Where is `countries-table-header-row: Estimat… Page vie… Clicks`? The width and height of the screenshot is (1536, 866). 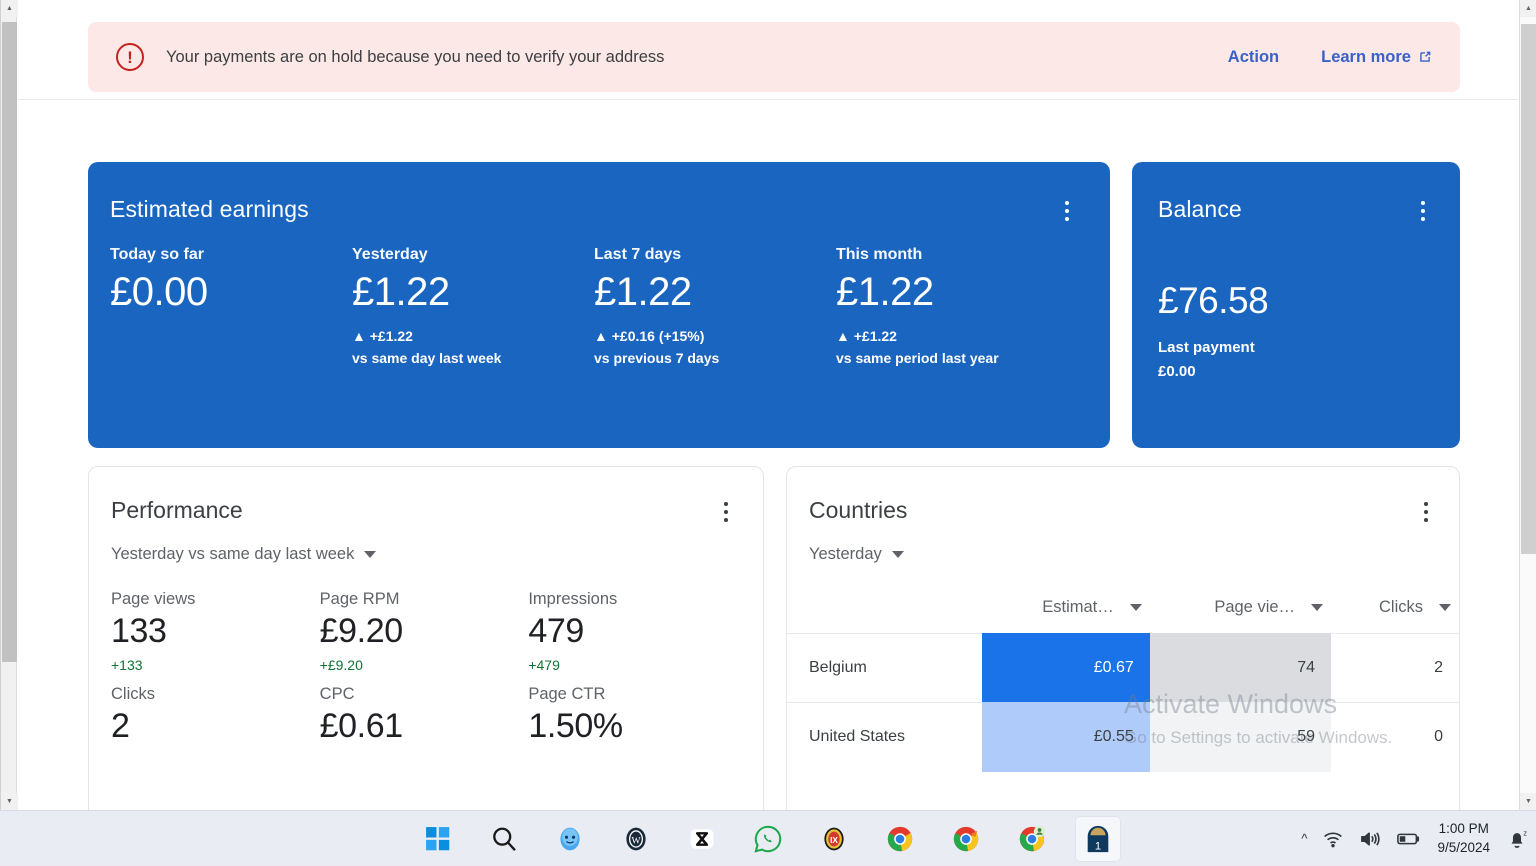 countries-table-header-row: Estimat… Page vie… Clicks is located at coordinates (1123, 611).